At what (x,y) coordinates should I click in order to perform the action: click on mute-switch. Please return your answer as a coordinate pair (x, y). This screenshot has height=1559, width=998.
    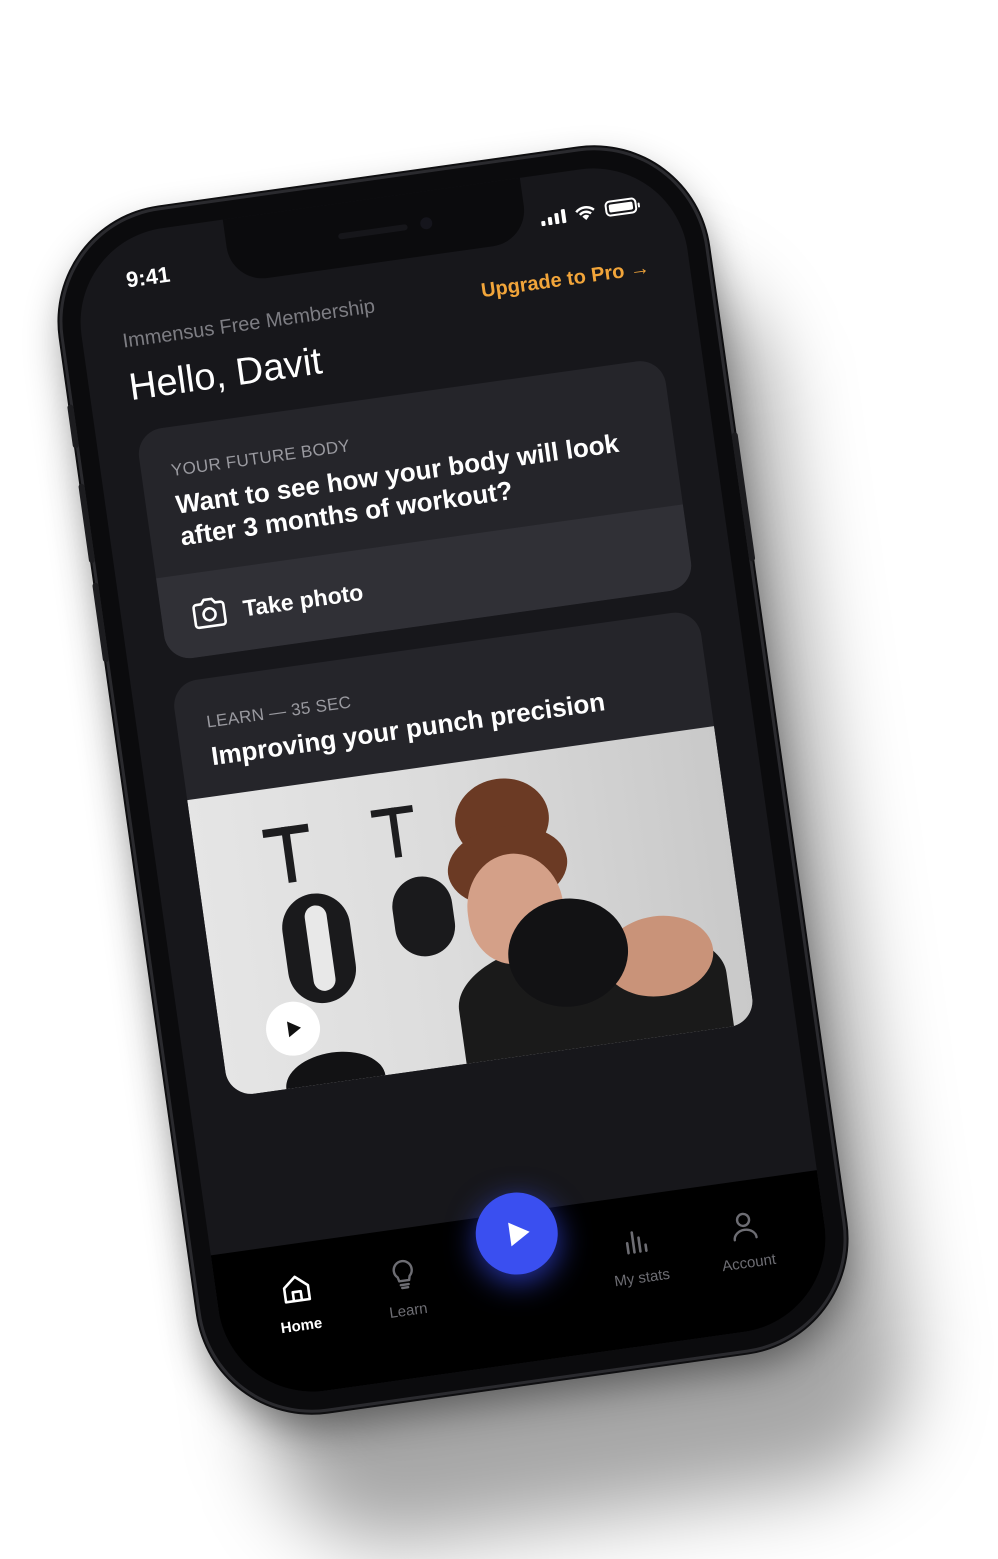
    Looking at the image, I should click on (73, 426).